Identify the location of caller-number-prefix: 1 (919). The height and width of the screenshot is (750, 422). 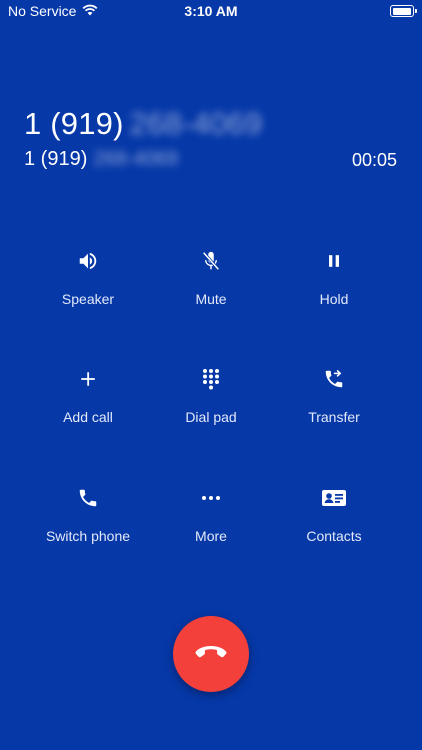
(74, 123).